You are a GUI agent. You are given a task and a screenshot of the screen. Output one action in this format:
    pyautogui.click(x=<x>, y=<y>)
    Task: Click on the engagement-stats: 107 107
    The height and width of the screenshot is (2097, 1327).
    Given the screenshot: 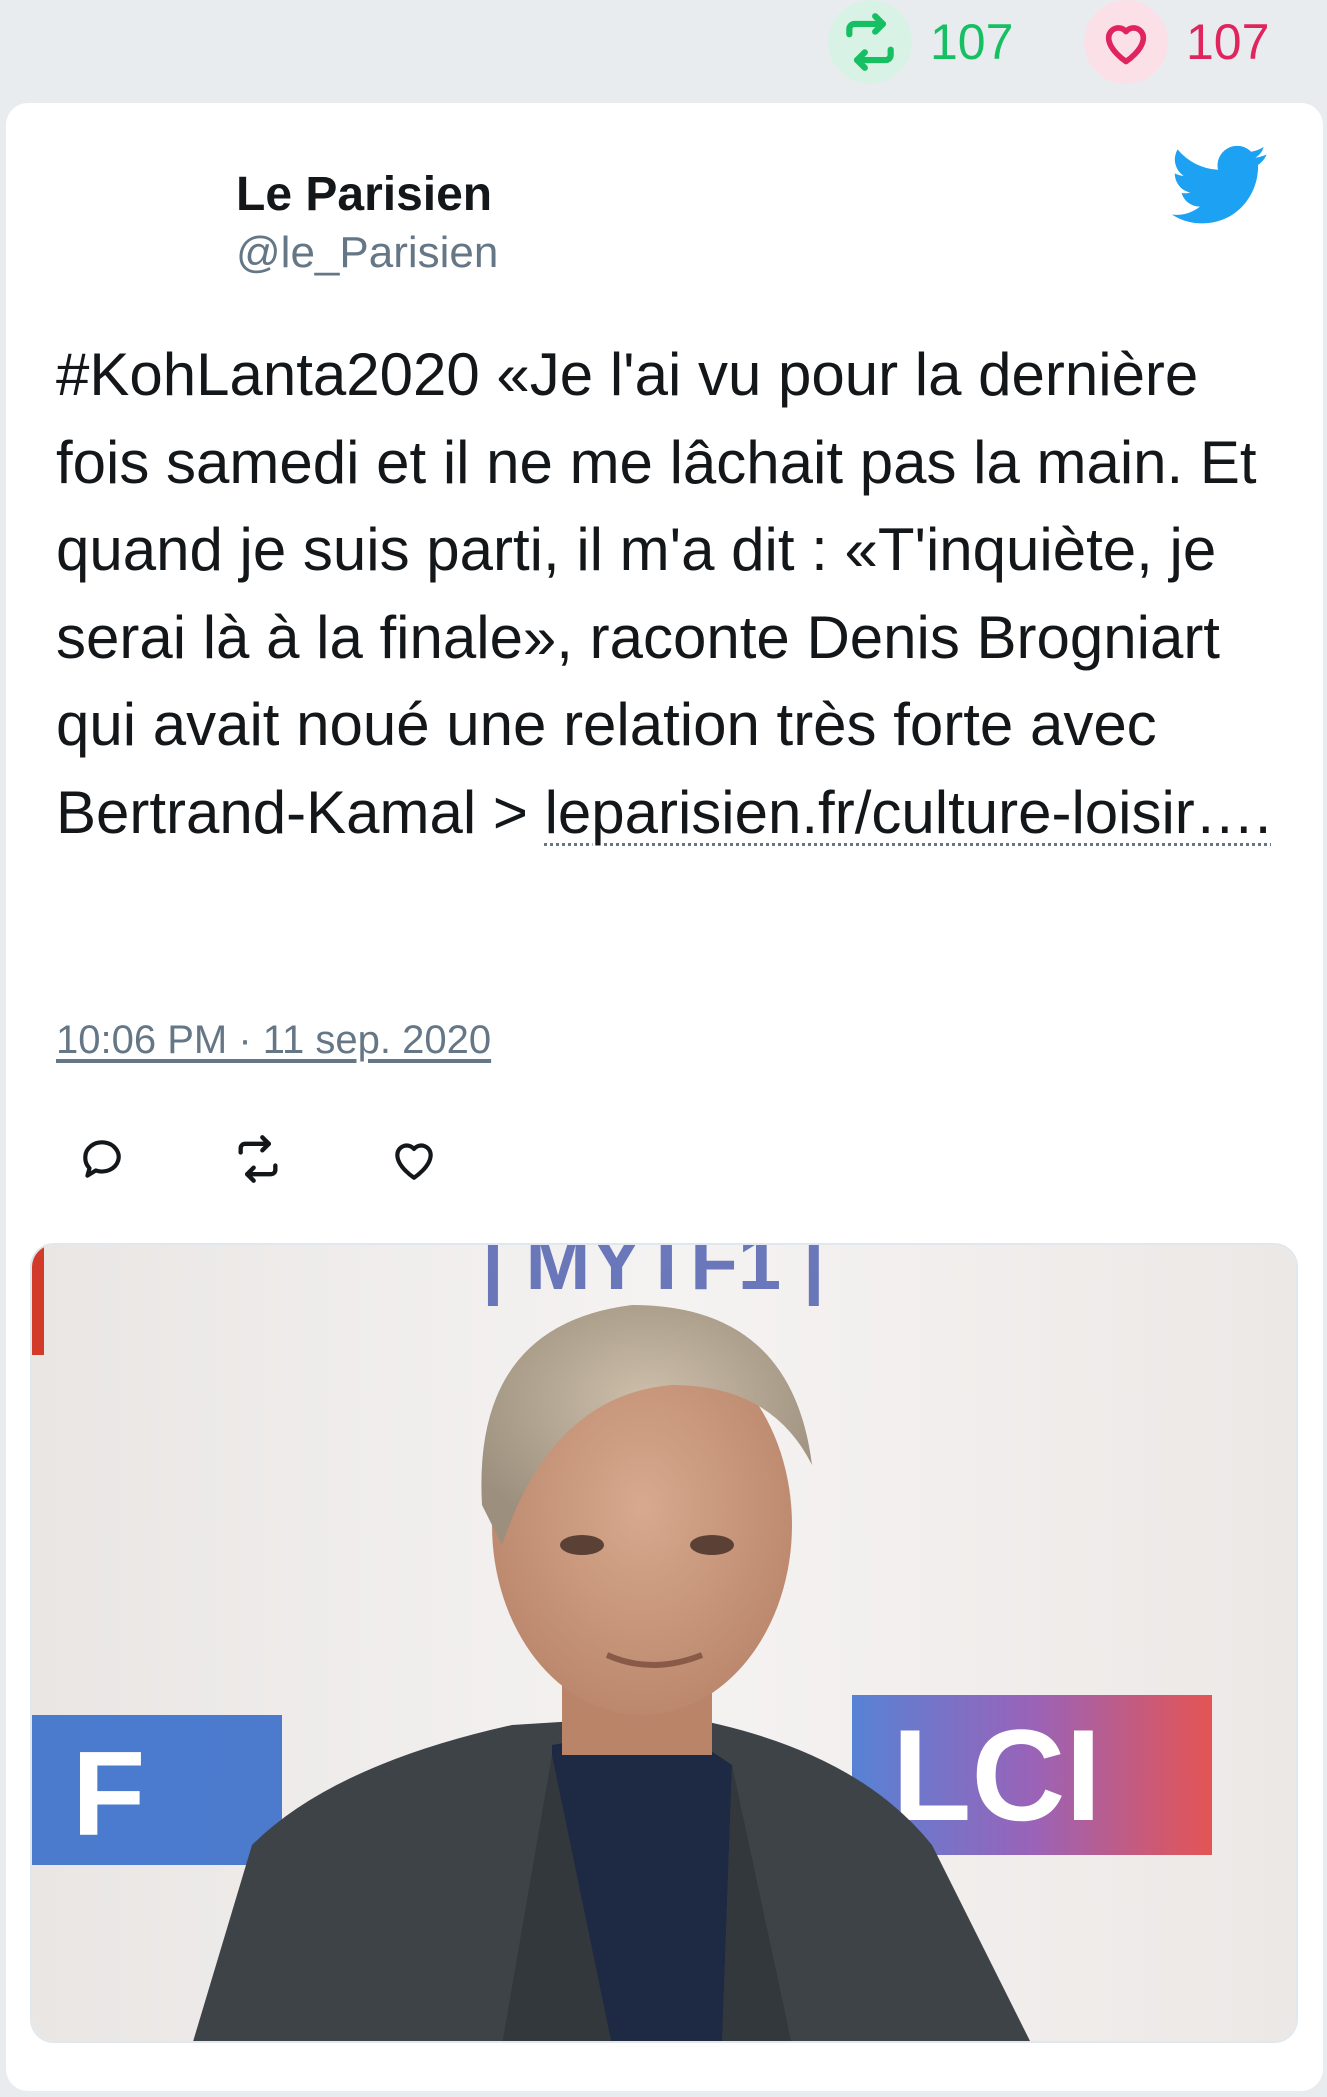 What is the action you would take?
    pyautogui.click(x=663, y=50)
    